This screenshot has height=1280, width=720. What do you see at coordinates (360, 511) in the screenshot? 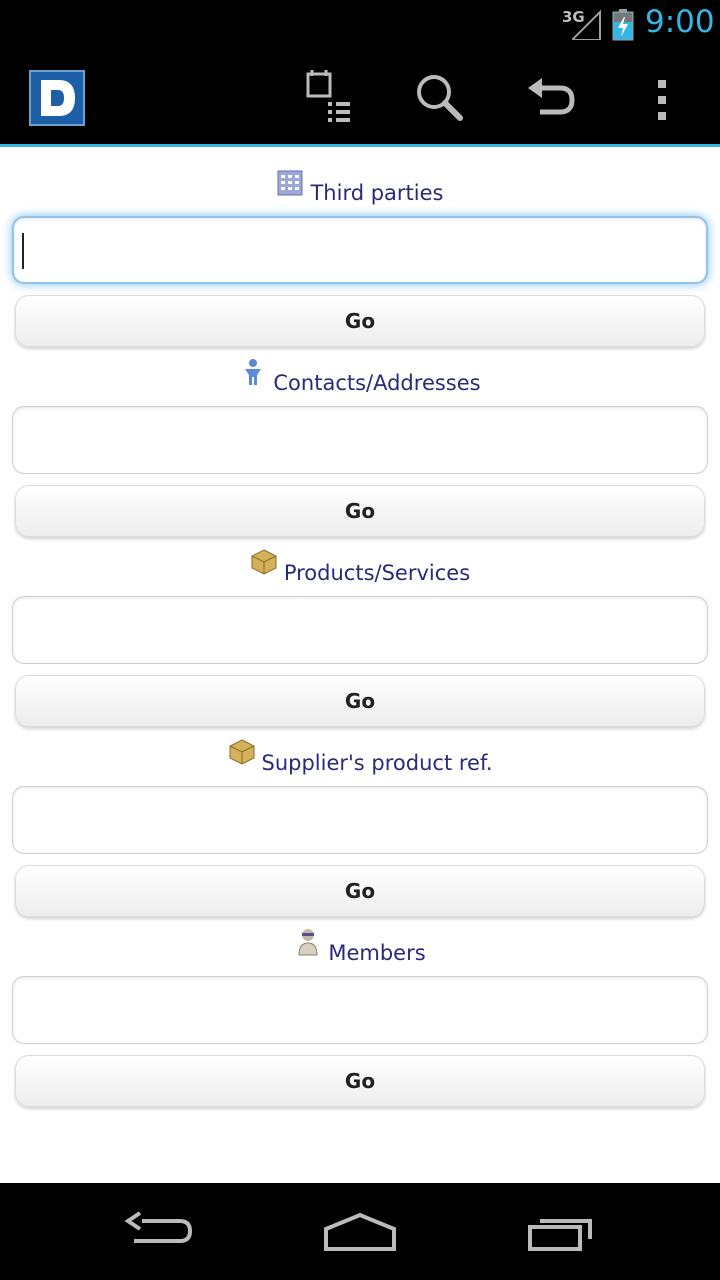
I see `contacts-go-button: Go` at bounding box center [360, 511].